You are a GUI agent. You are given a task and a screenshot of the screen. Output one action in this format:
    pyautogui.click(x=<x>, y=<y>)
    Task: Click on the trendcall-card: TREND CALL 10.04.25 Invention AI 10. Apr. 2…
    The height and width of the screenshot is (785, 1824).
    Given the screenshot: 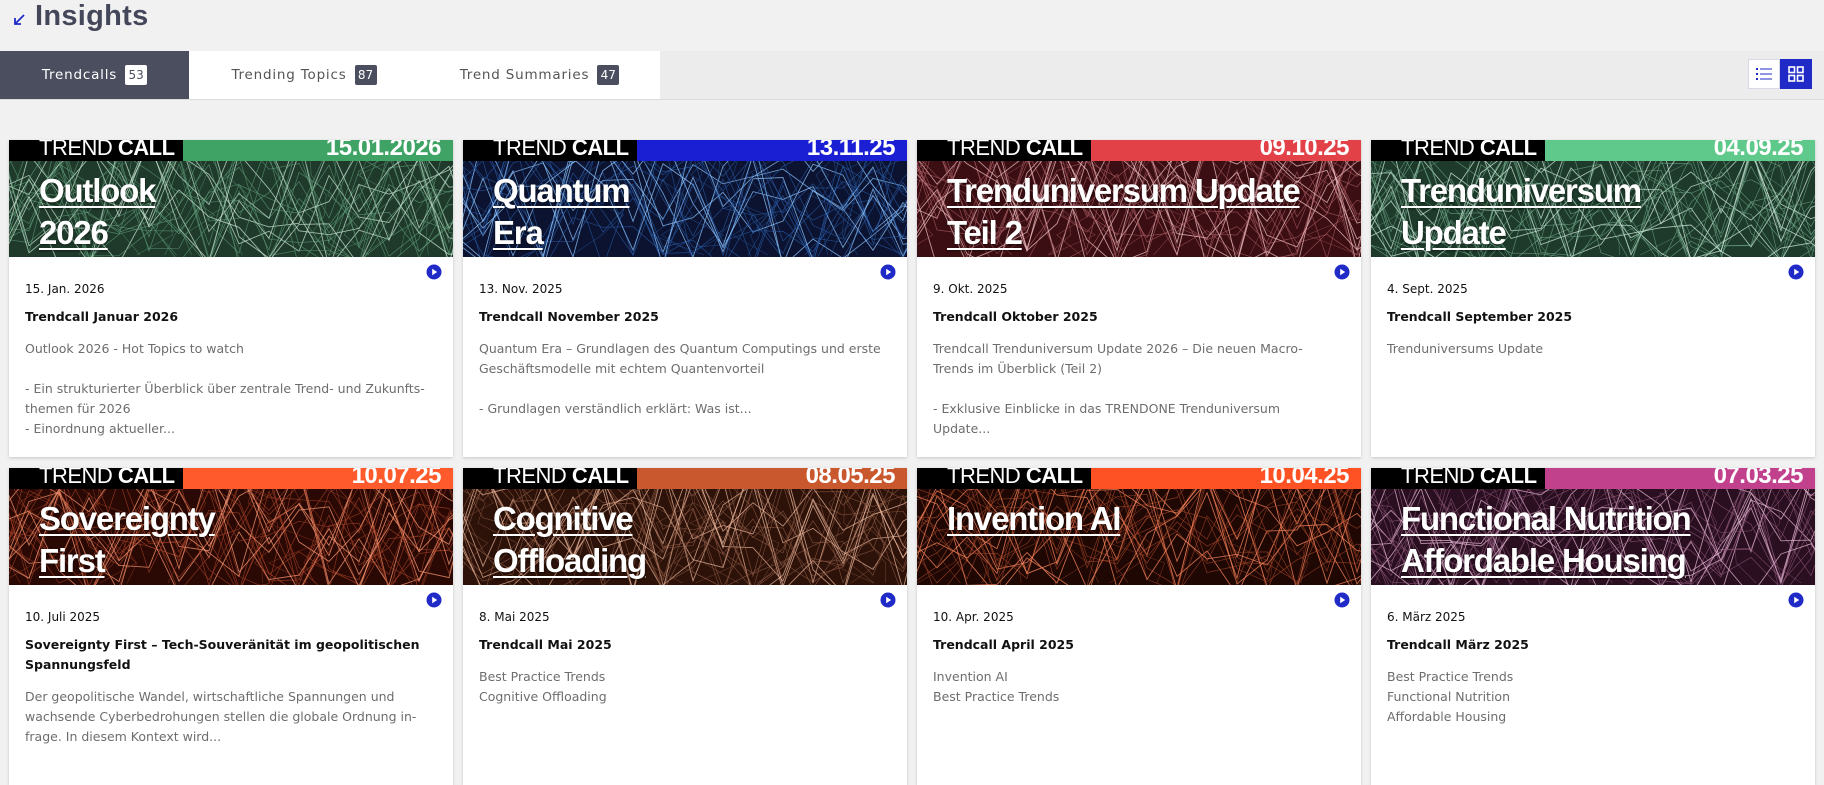 What is the action you would take?
    pyautogui.click(x=1139, y=626)
    